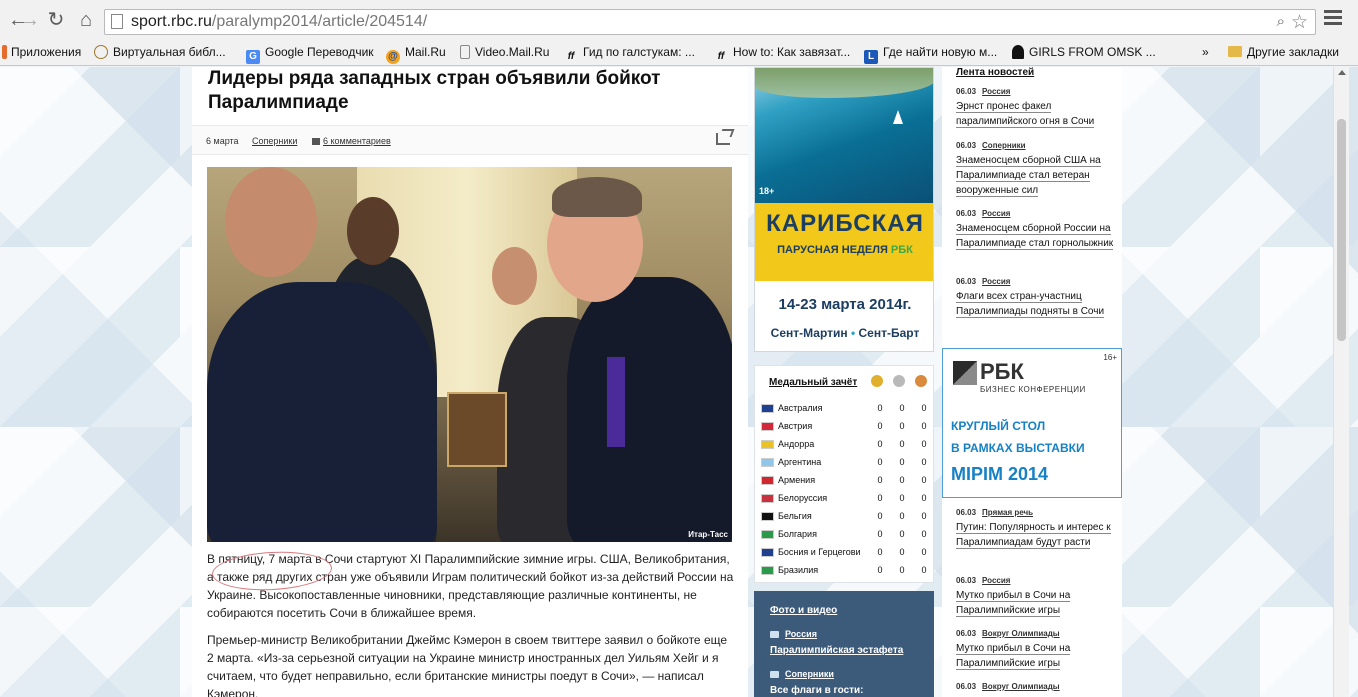 The image size is (1358, 697). What do you see at coordinates (222, 141) in the screenshot?
I see `article-date: 6 марта` at bounding box center [222, 141].